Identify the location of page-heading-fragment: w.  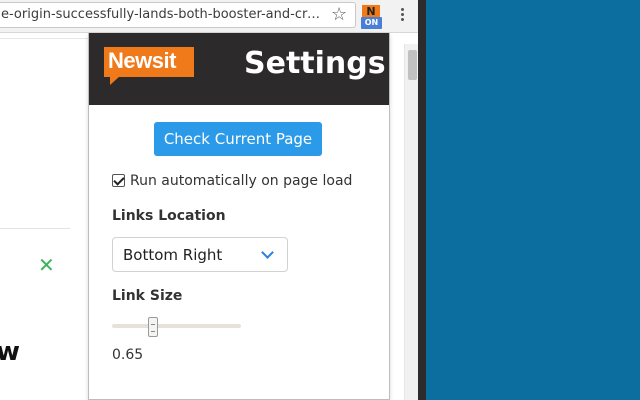
(10, 352).